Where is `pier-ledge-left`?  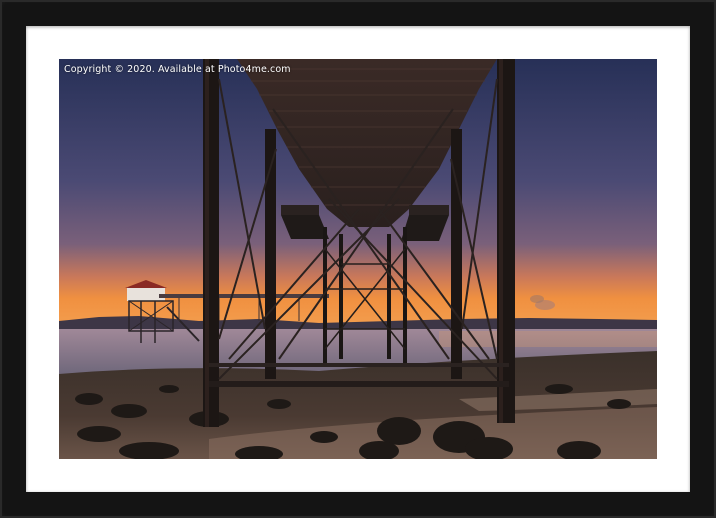 pier-ledge-left is located at coordinates (300, 210).